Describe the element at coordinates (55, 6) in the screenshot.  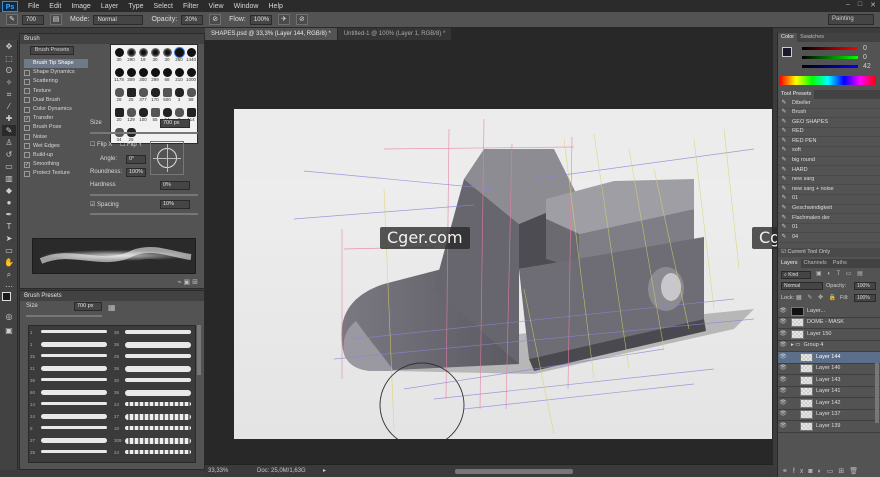
I see `menu-edit: Edit` at that location.